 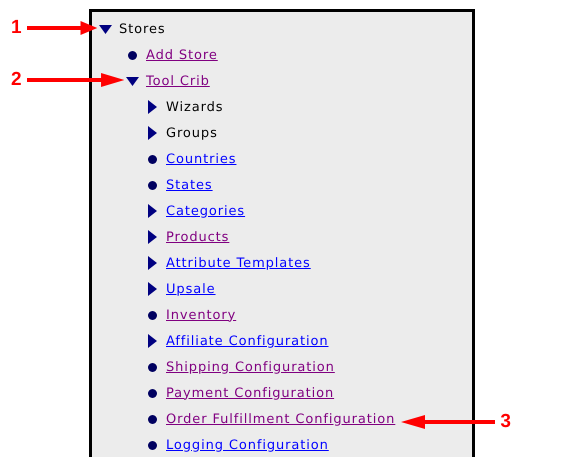 I want to click on tree-link: Order Fulfillment Configuration, so click(x=281, y=419).